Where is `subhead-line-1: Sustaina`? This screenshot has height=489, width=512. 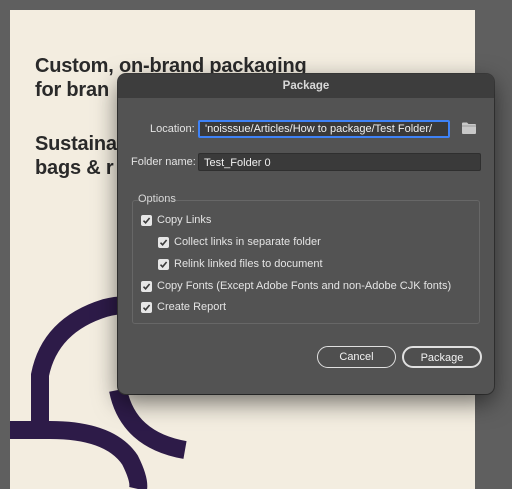
subhead-line-1: Sustaina is located at coordinates (76, 144).